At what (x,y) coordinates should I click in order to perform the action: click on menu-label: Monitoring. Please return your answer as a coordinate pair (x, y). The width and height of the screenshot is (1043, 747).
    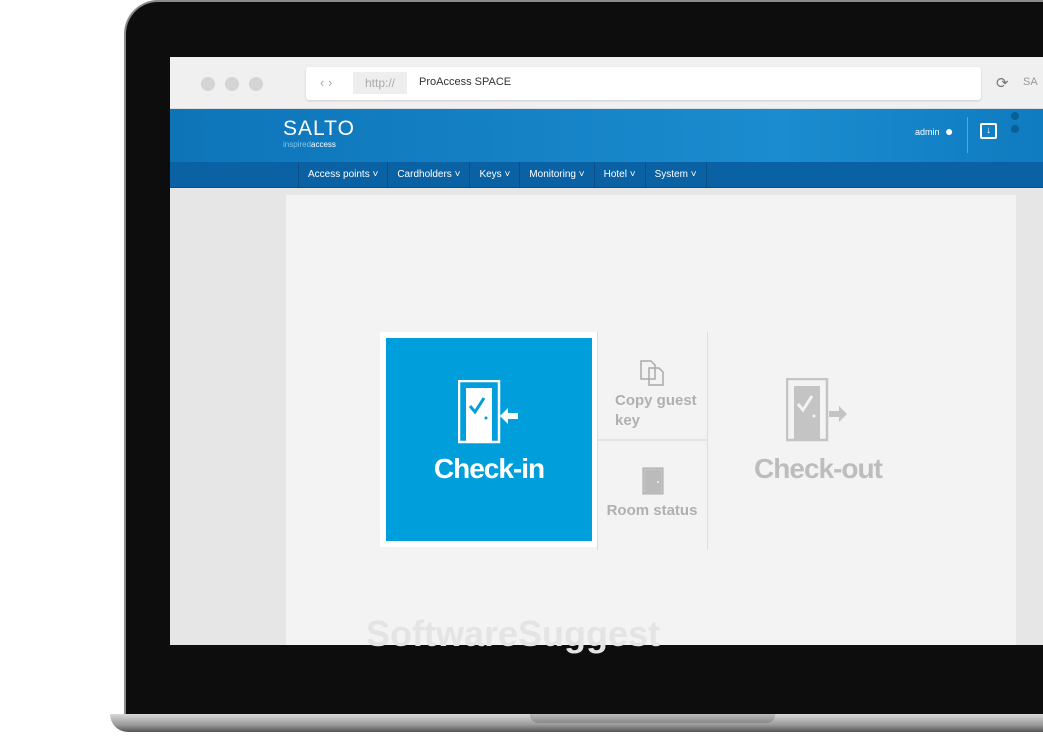
    Looking at the image, I should click on (552, 174).